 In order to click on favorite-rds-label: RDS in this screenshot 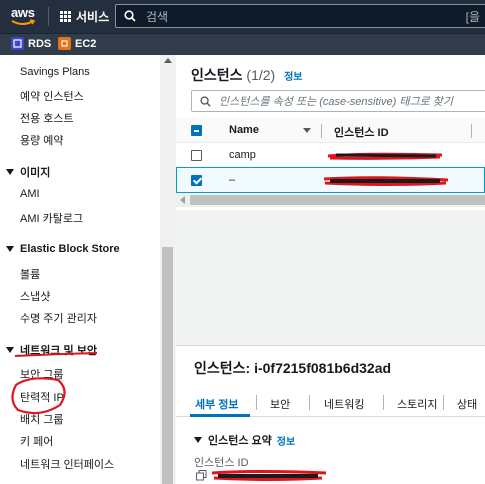, I will do `click(40, 43)`.